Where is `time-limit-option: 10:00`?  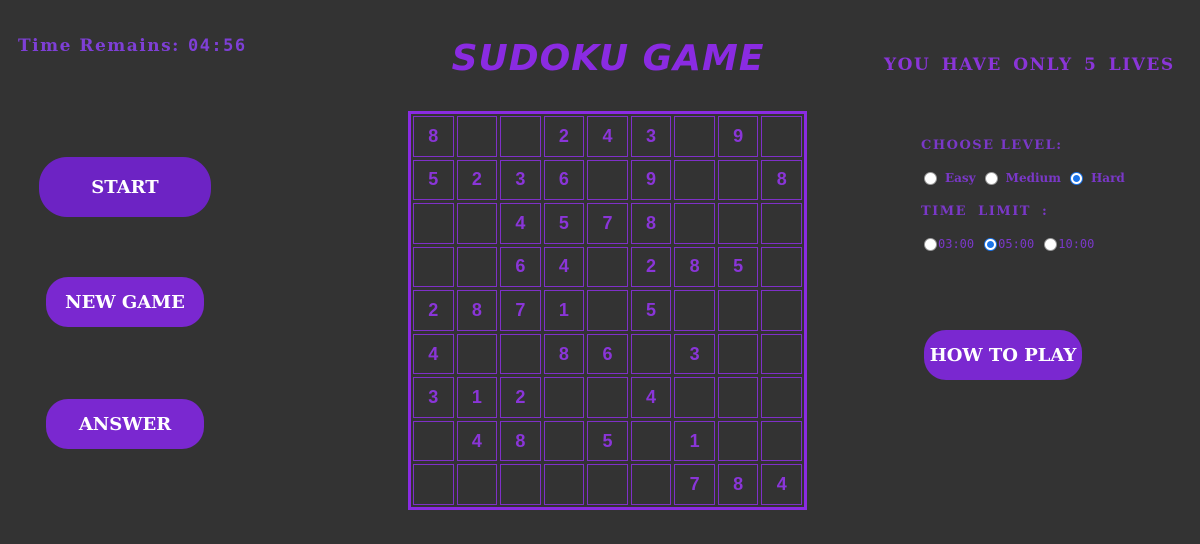 time-limit-option: 10:00 is located at coordinates (1074, 244).